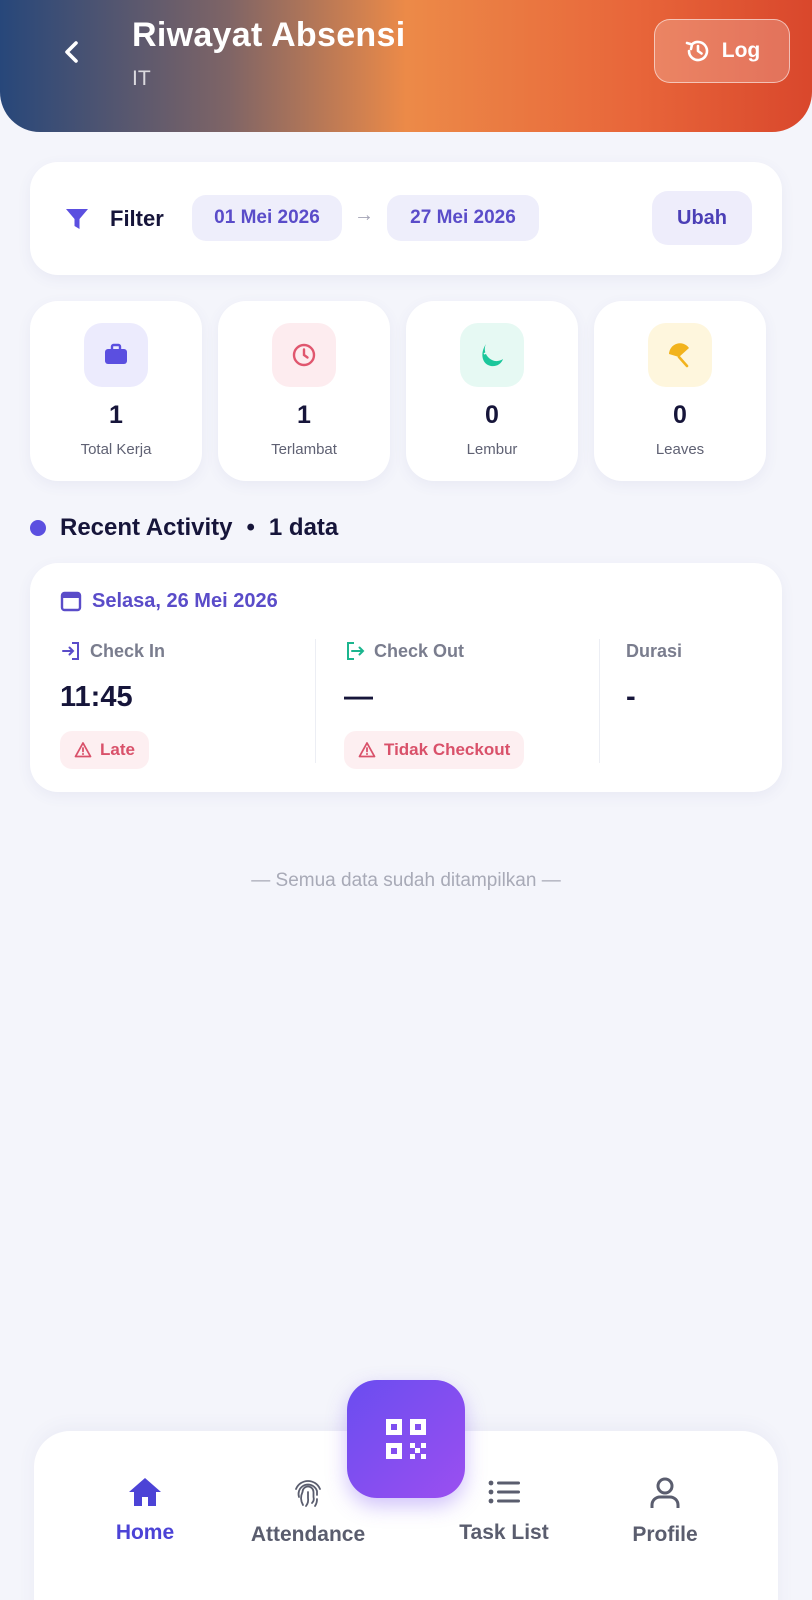 This screenshot has height=1600, width=812. I want to click on recent-activity-heading: Recent Activity • 1 data, so click(184, 528).